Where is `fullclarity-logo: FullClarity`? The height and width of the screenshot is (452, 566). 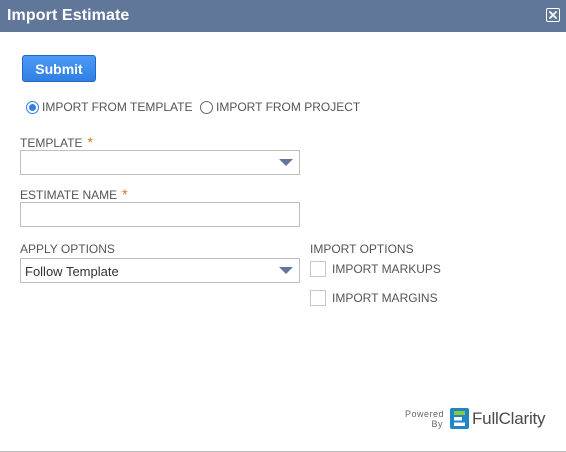 fullclarity-logo: FullClarity is located at coordinates (498, 418).